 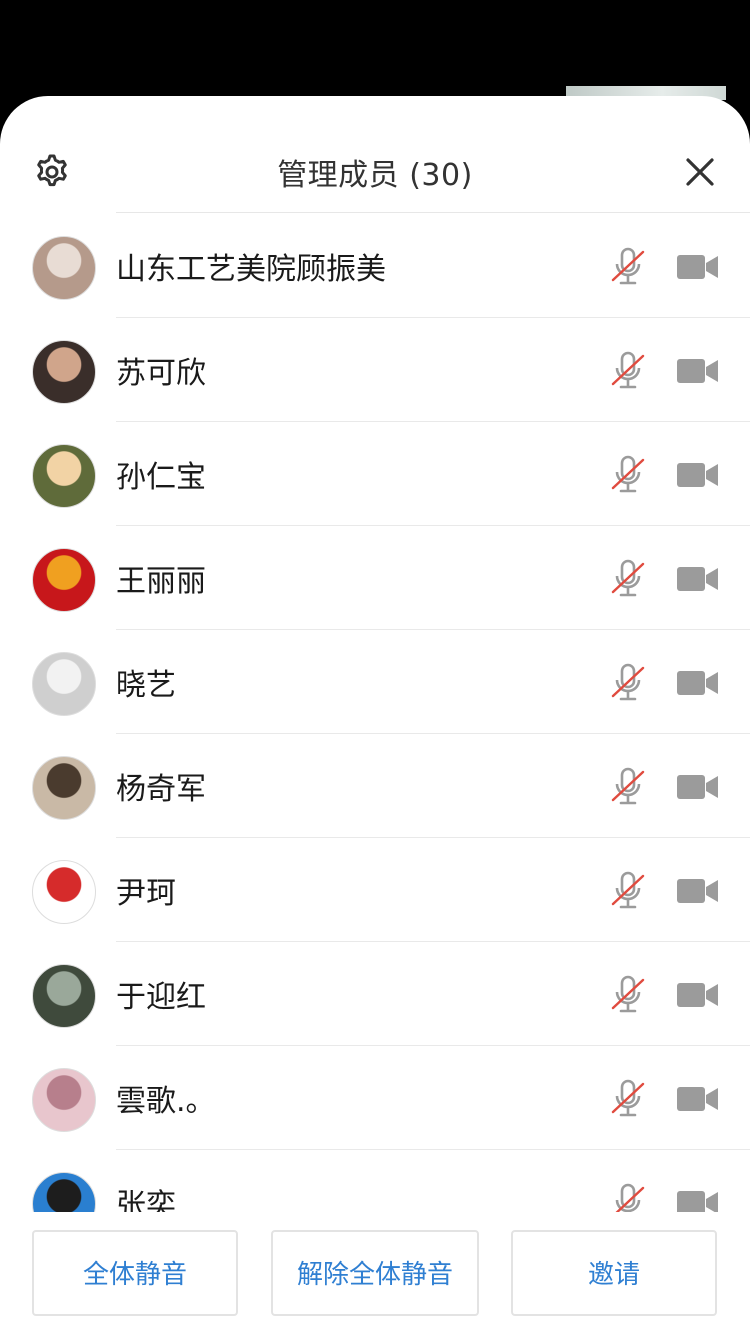 I want to click on action-bar: 全体静音 解除全体静音 邀请, so click(x=375, y=1273).